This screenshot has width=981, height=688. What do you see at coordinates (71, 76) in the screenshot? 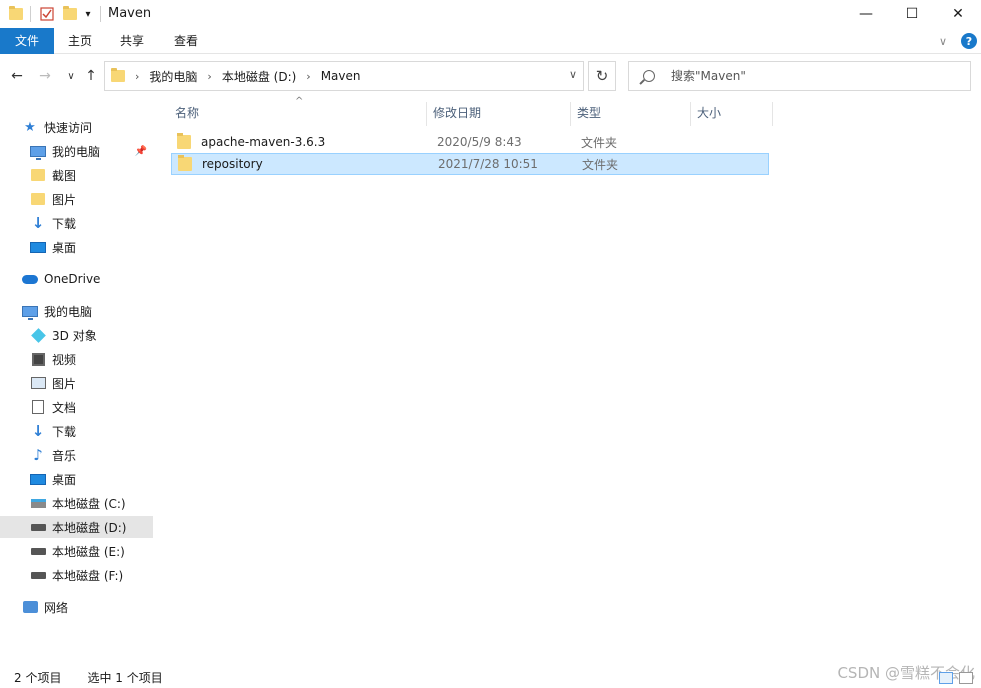
I see `recent-locations-button: ∨` at bounding box center [71, 76].